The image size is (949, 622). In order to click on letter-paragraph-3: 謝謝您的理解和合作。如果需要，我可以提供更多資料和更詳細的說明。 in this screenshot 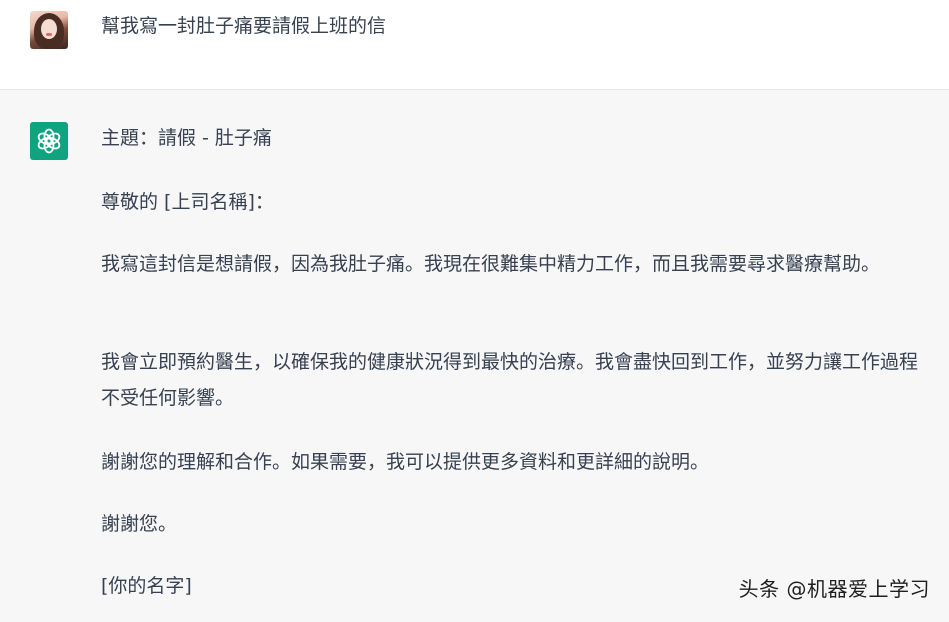, I will do `click(405, 462)`.